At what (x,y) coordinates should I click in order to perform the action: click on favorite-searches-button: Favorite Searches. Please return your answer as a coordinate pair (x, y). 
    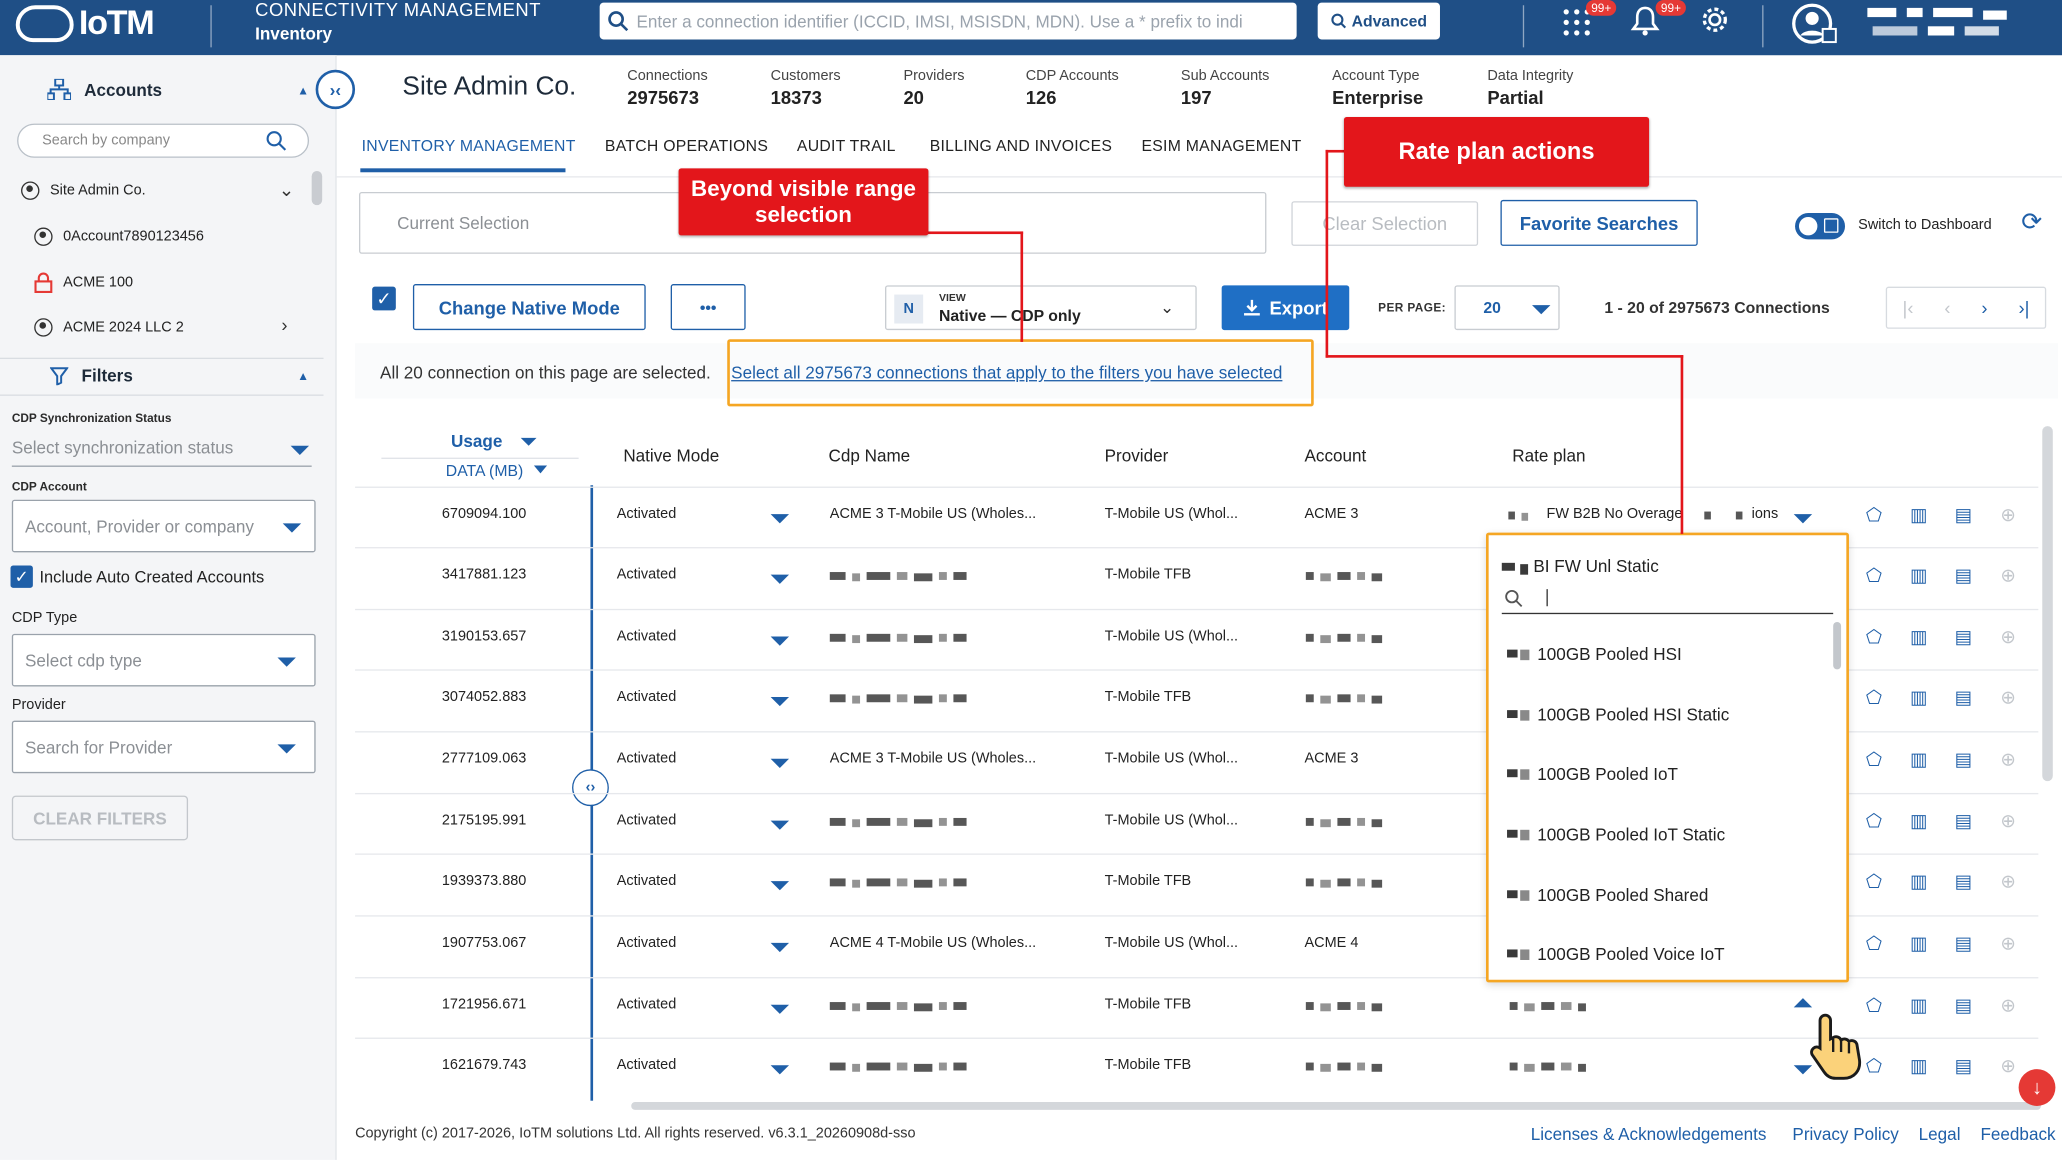
    Looking at the image, I should click on (1599, 222).